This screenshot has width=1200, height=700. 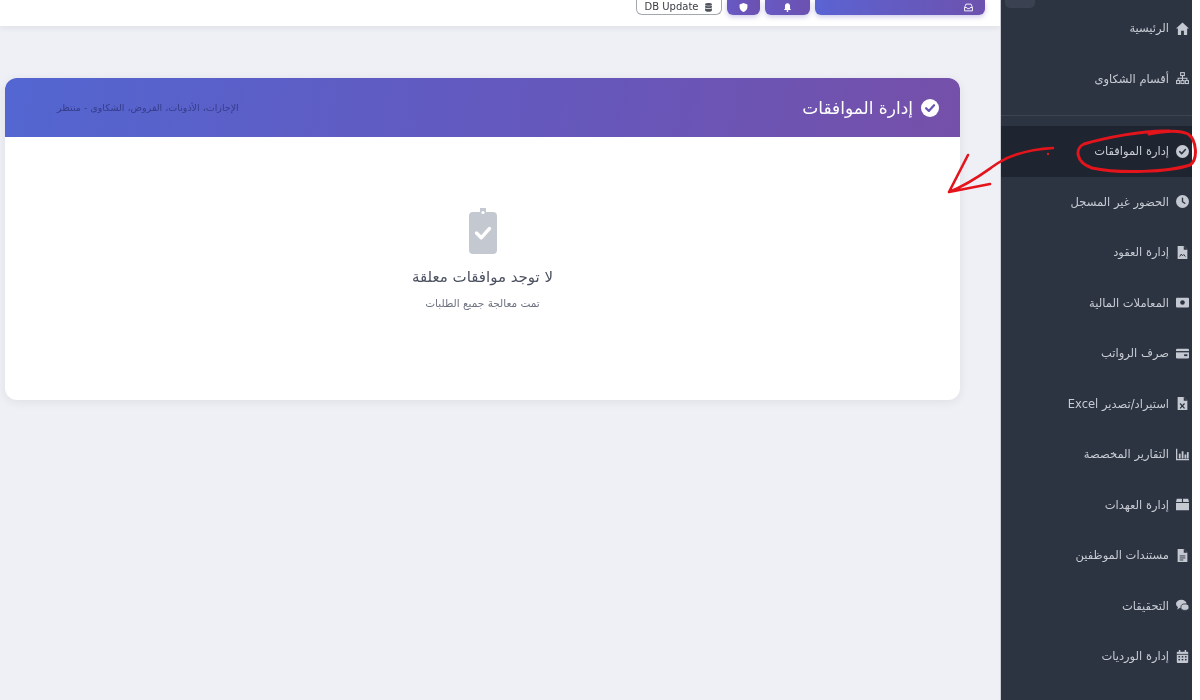 I want to click on sidebar-item: إدارة الورديات, so click(x=1096, y=656).